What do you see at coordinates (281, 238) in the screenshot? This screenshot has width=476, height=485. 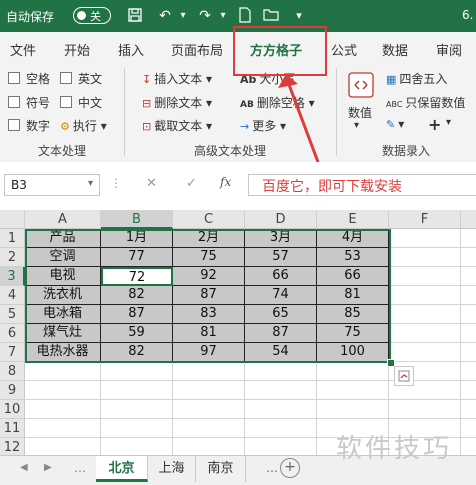 I see `grid-cell: 3月` at bounding box center [281, 238].